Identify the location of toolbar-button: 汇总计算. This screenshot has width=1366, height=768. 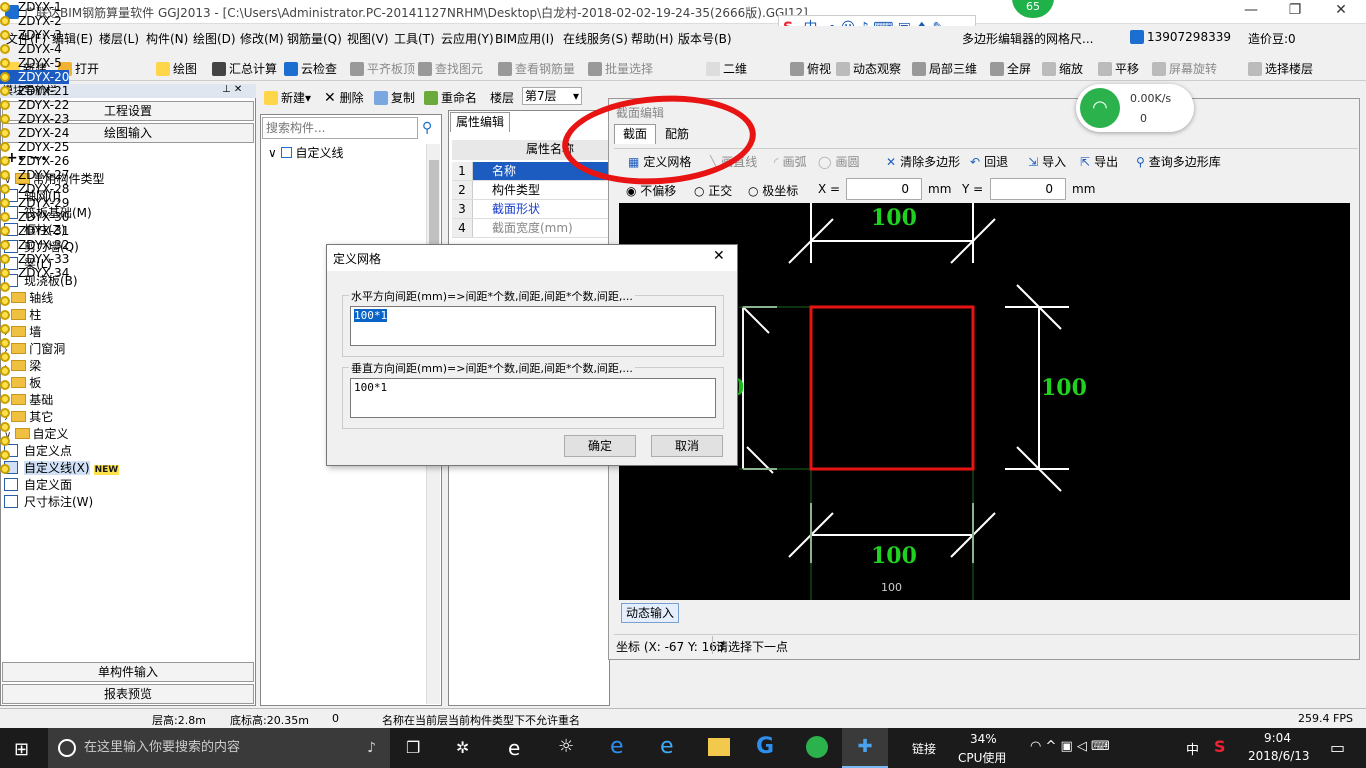
(244, 68).